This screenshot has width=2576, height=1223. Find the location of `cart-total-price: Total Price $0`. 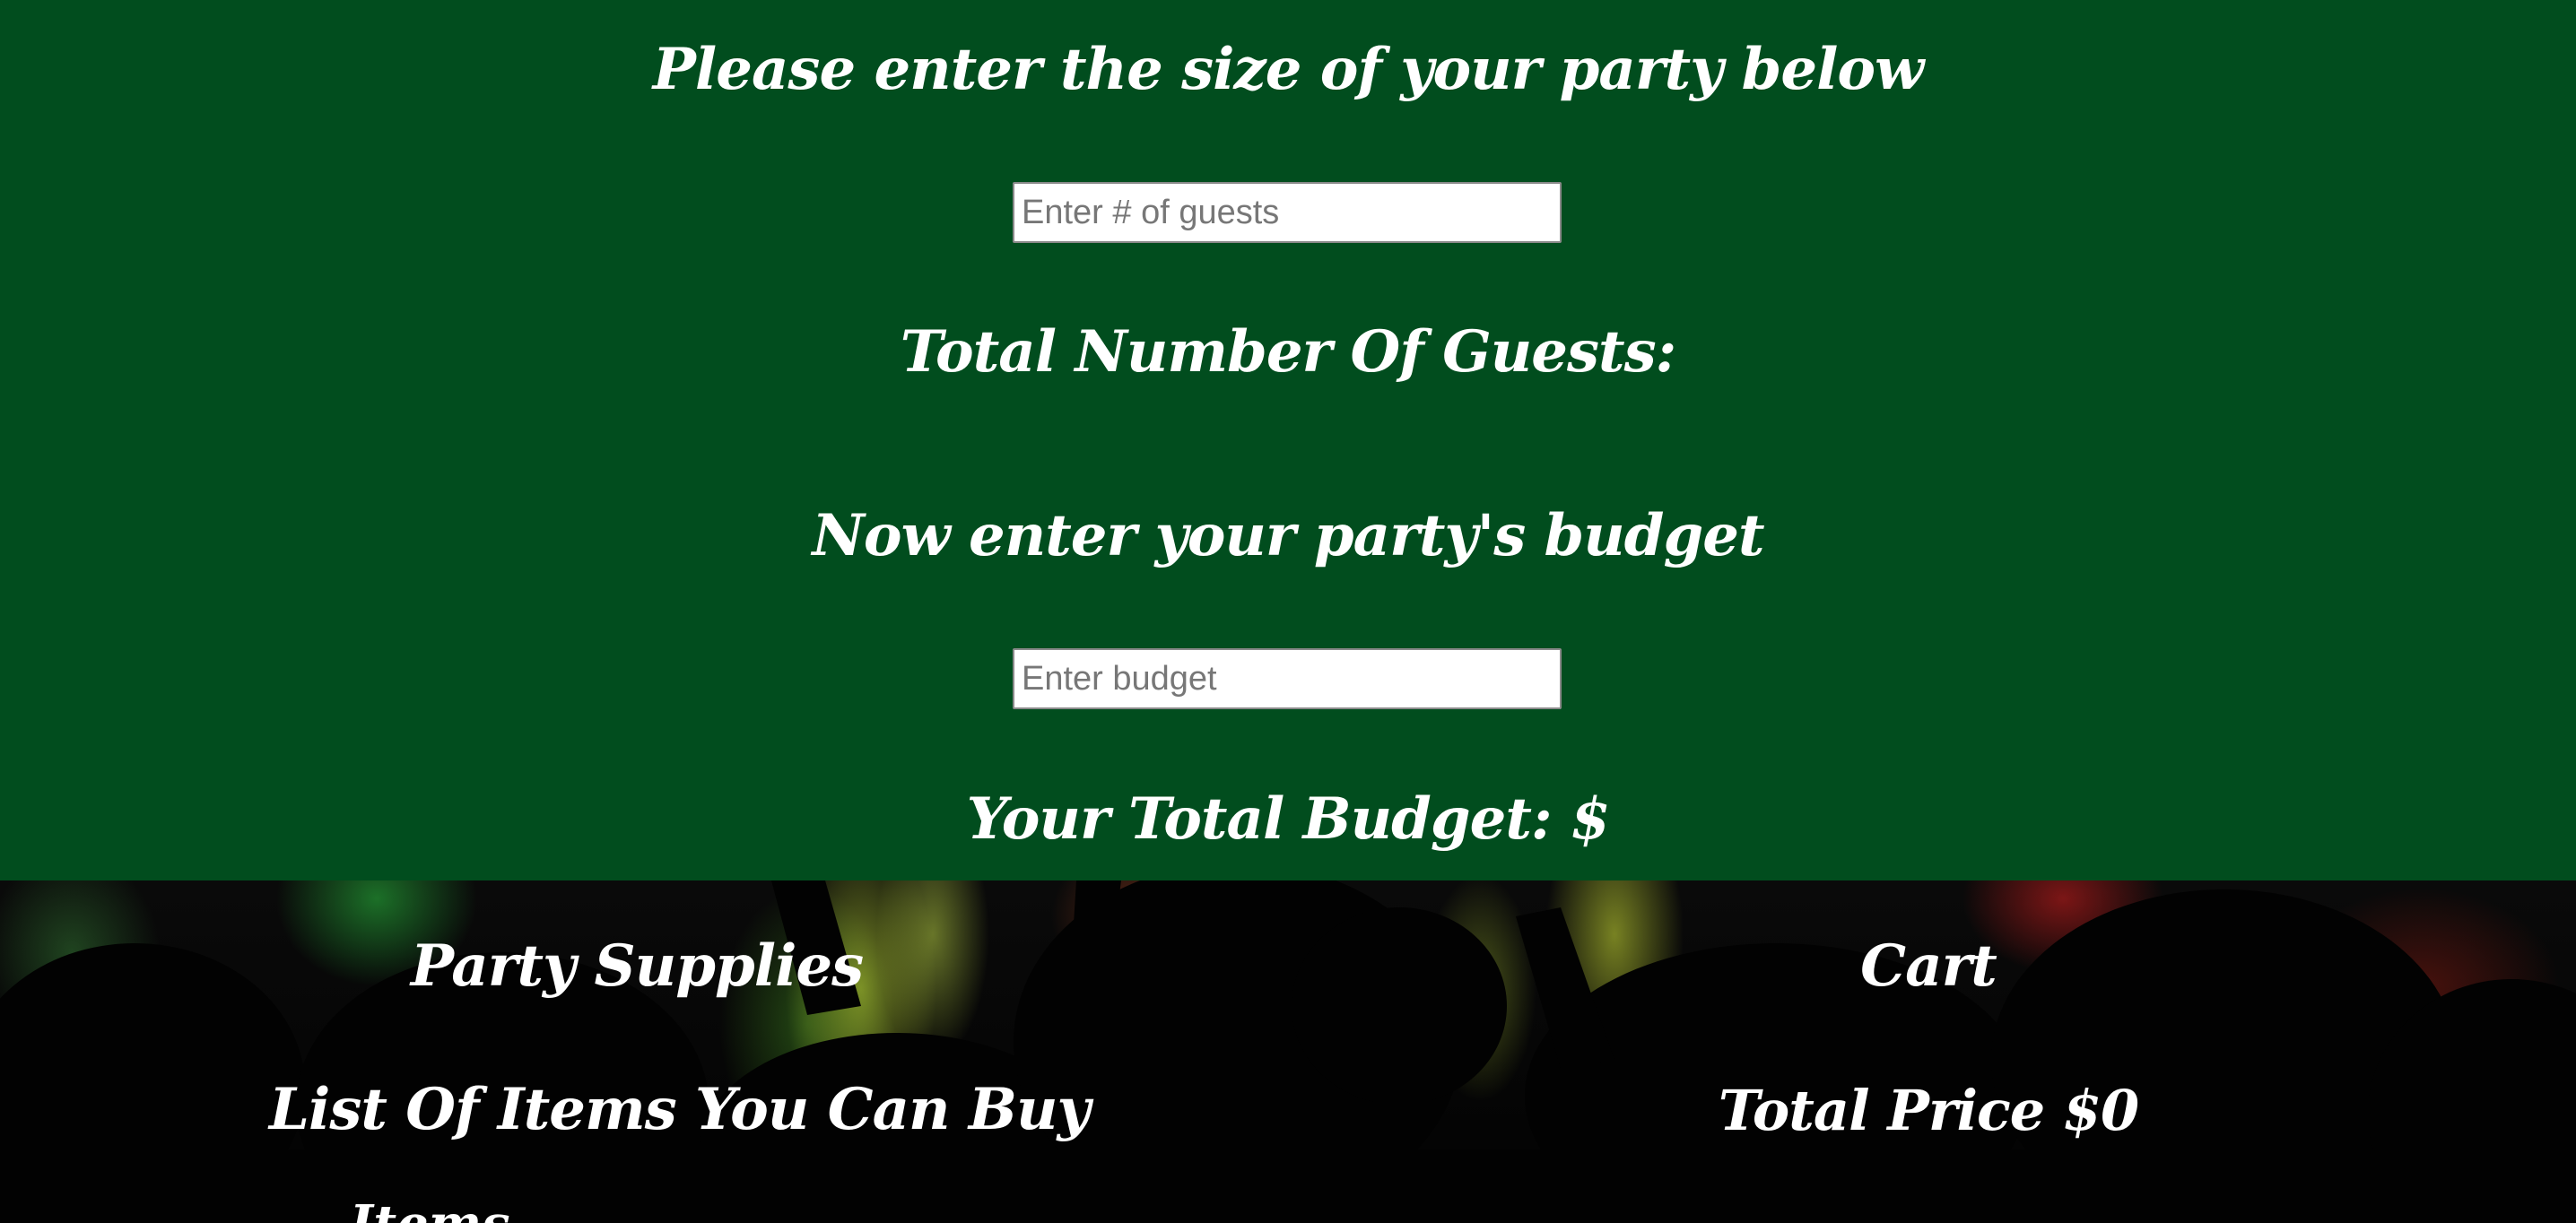

cart-total-price: Total Price $0 is located at coordinates (1928, 1110).